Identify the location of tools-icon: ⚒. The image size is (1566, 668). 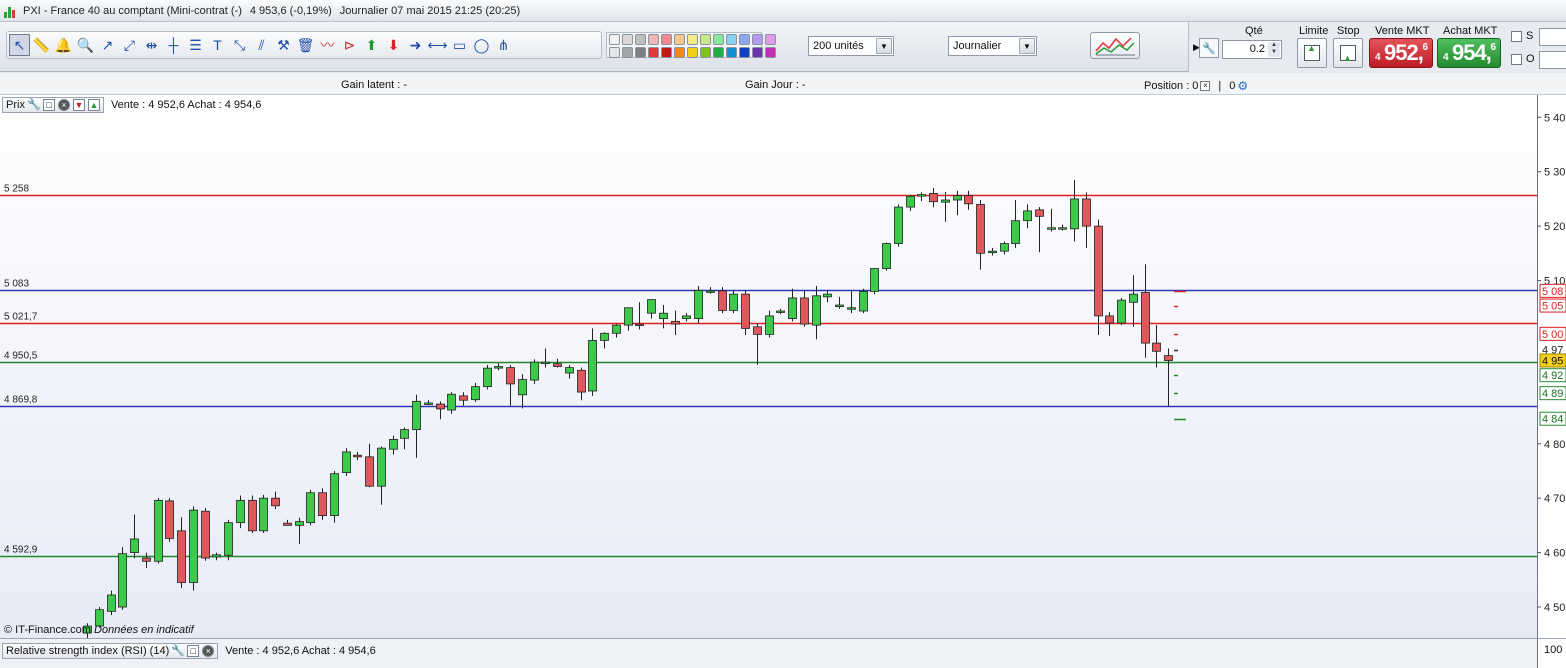
(283, 45).